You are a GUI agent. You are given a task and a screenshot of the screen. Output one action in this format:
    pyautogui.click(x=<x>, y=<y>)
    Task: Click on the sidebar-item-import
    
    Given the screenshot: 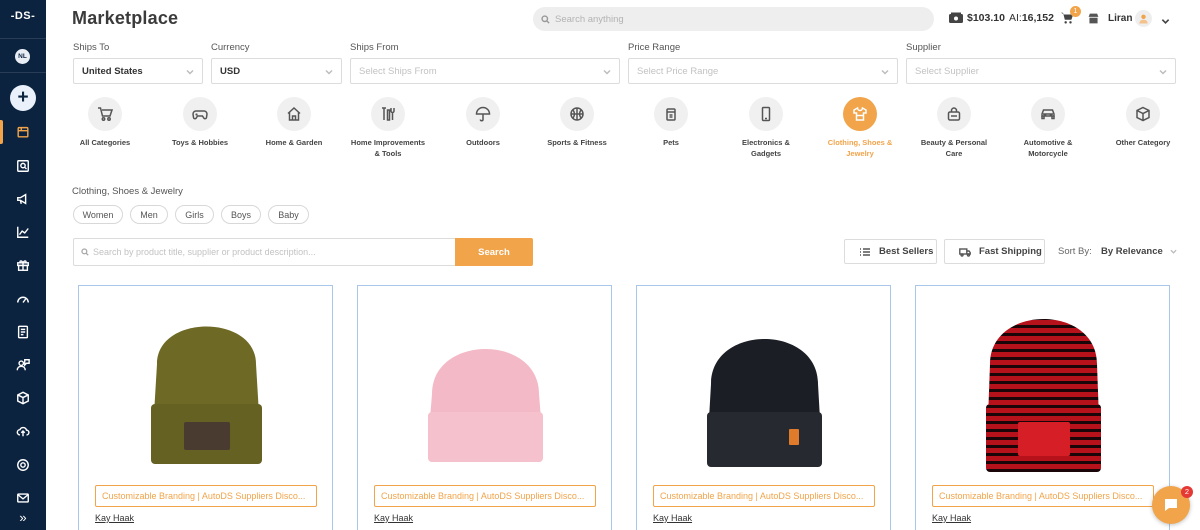 What is the action you would take?
    pyautogui.click(x=23, y=431)
    